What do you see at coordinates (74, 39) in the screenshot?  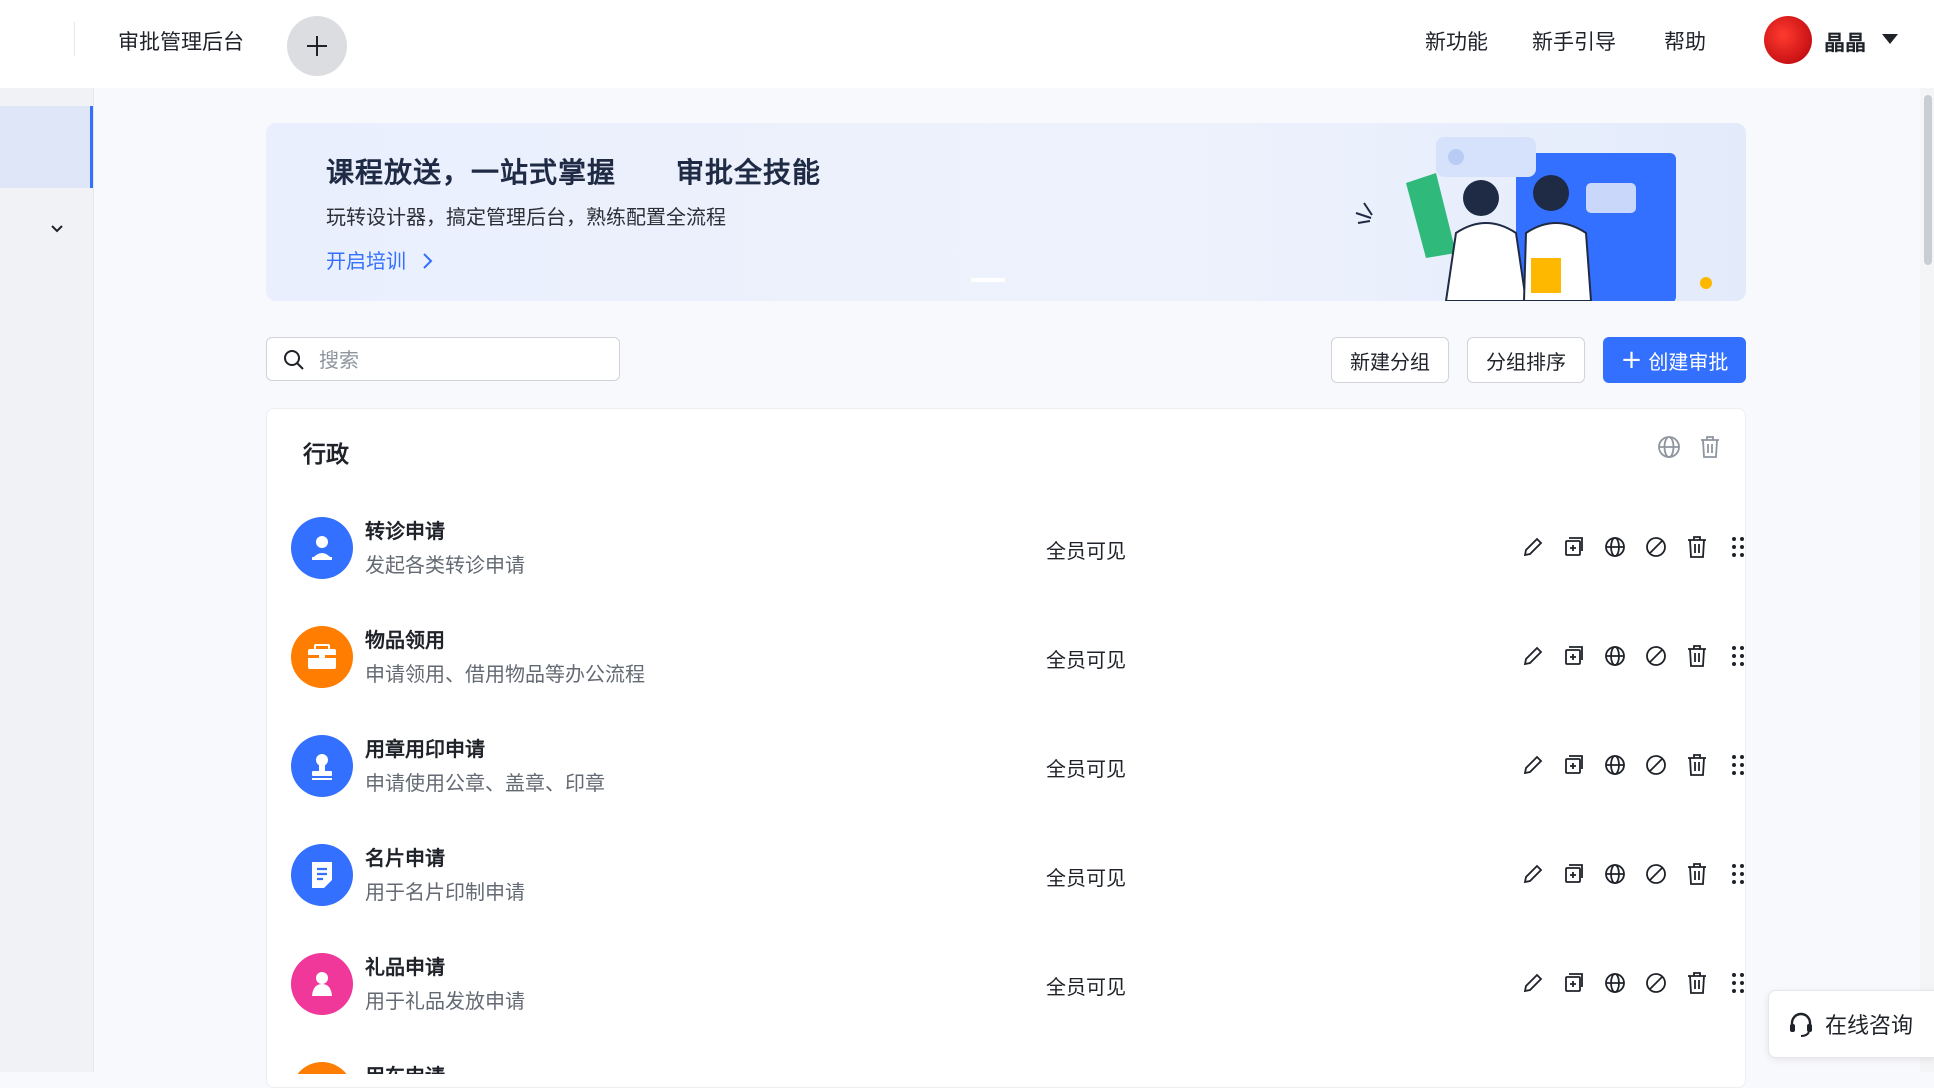 I see `topbar-divider` at bounding box center [74, 39].